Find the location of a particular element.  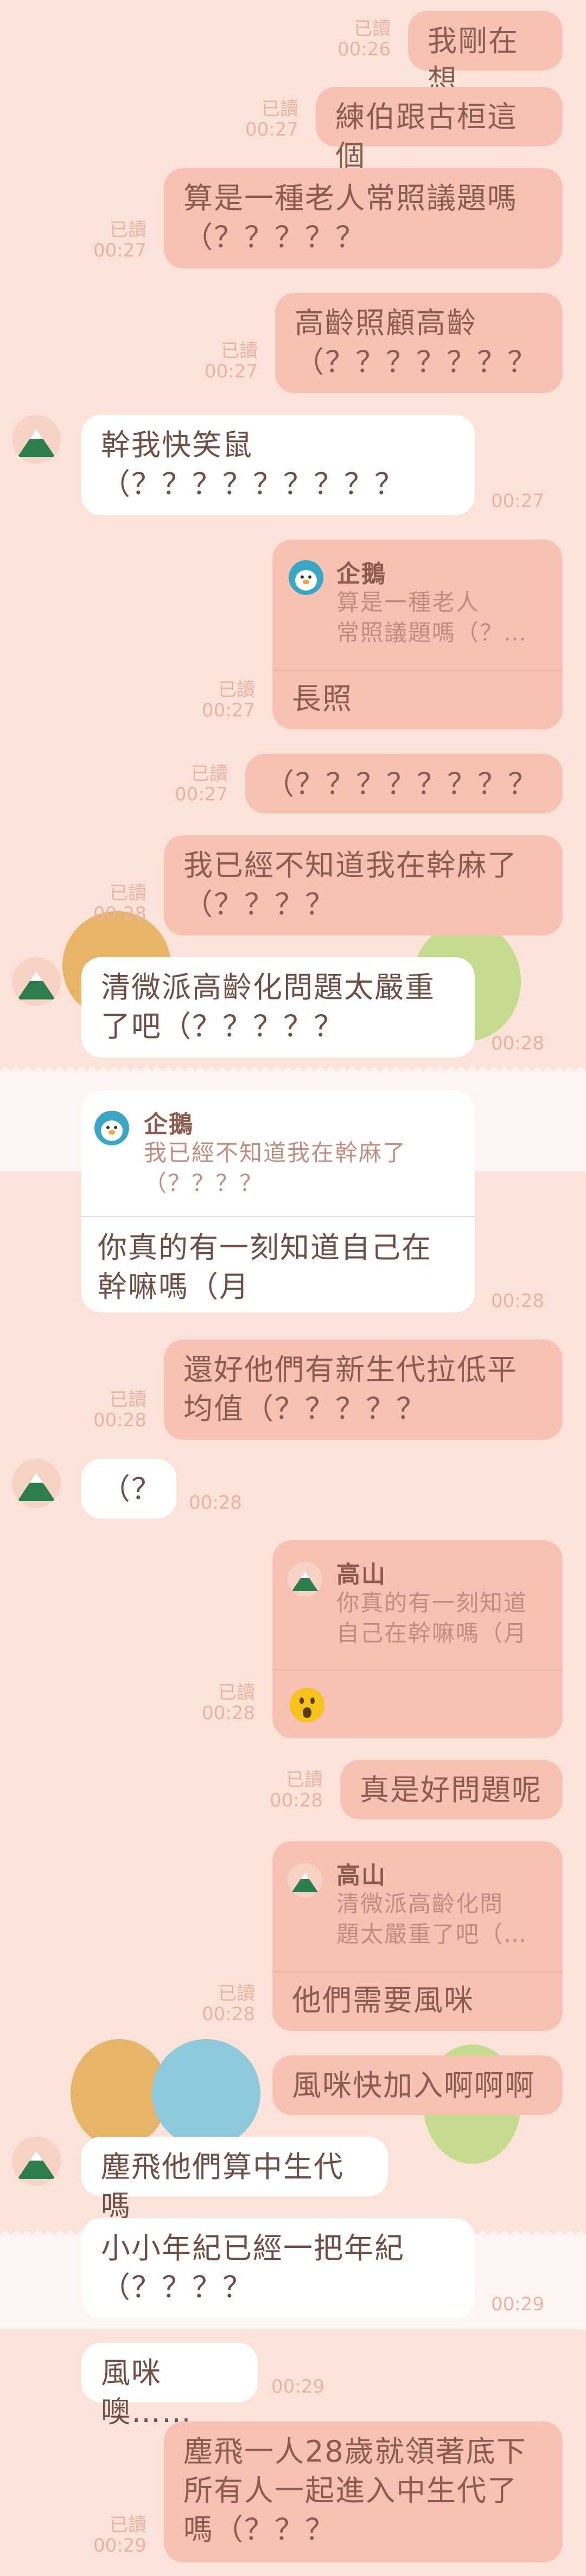

message-text: 真是好問題呢 is located at coordinates (451, 1790).